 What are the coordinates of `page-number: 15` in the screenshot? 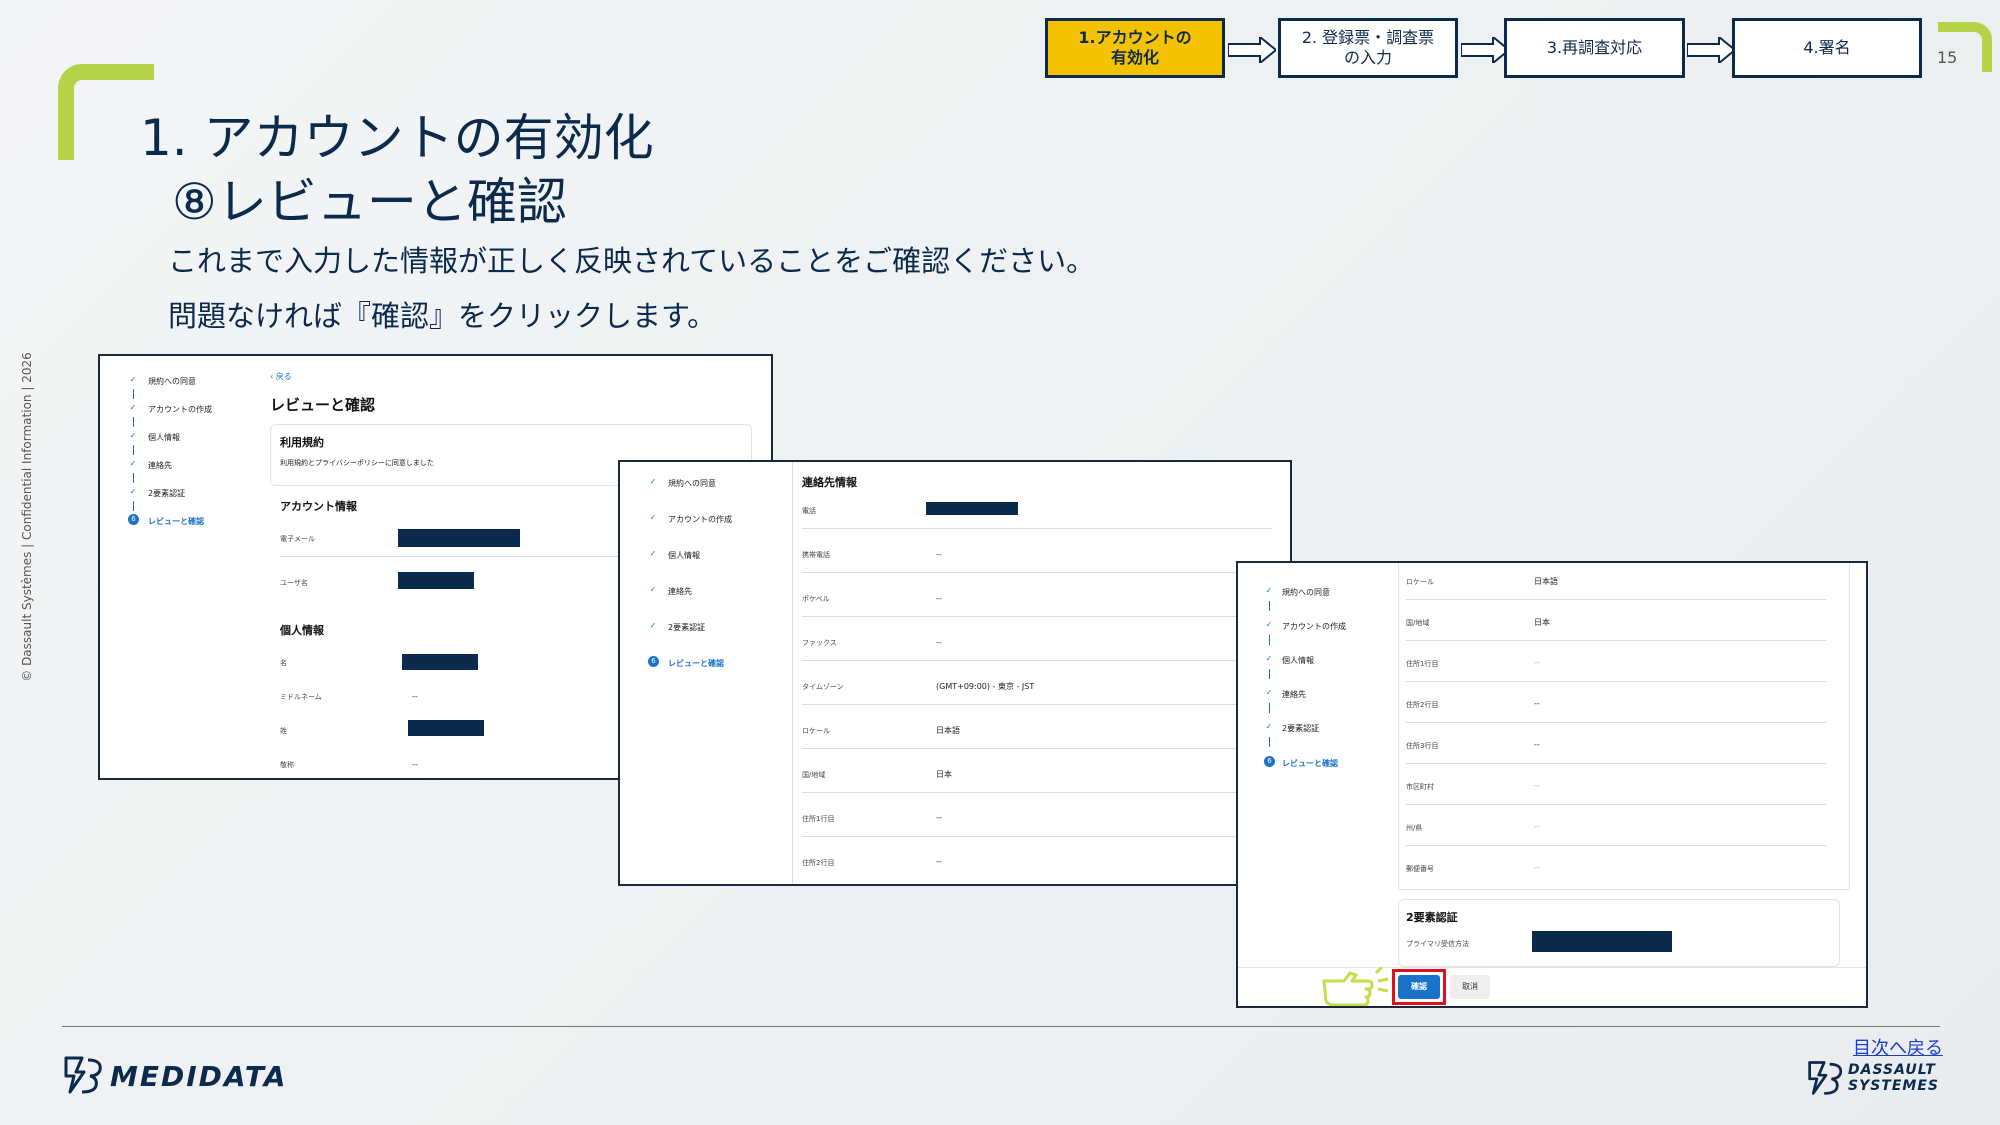 It's located at (1947, 57).